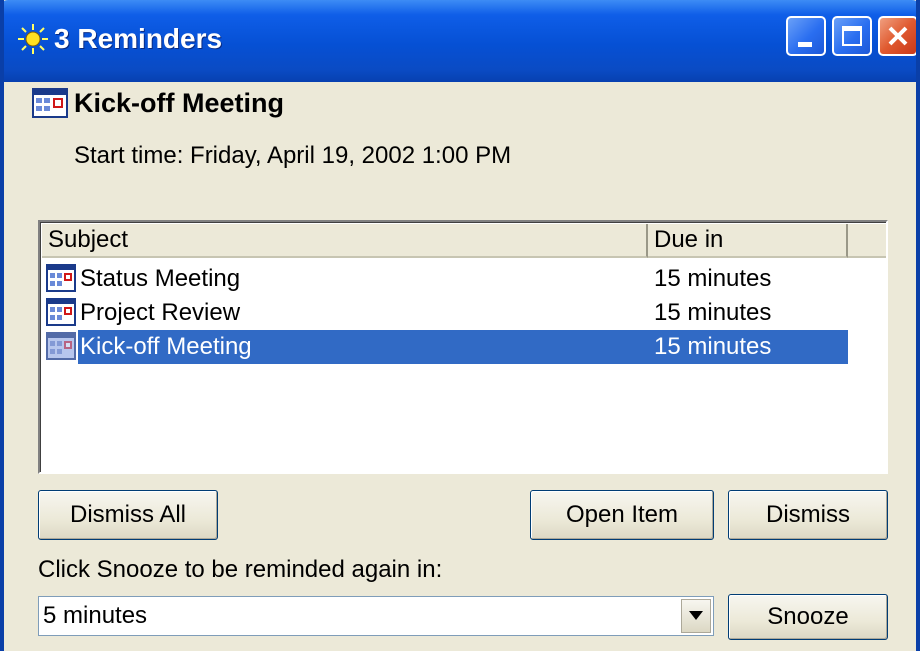 This screenshot has height=651, width=920. I want to click on row-subject: Kick-off Meeting, so click(166, 346).